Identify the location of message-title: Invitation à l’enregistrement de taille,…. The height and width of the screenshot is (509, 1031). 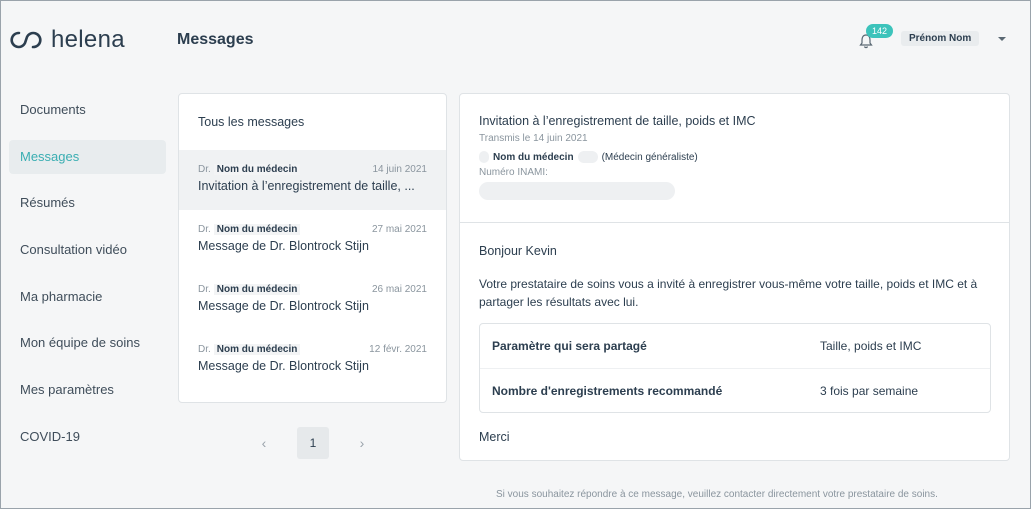
(306, 186).